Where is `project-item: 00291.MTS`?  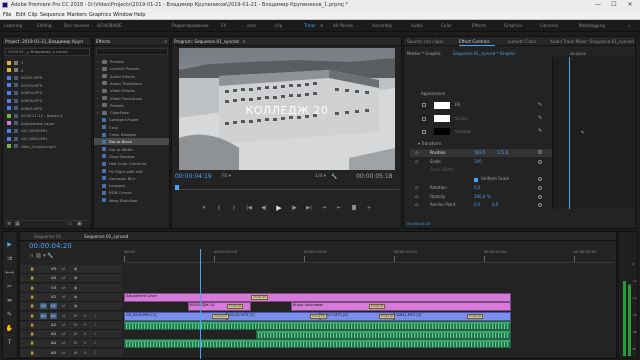 project-item: 00291.MTS is located at coordinates (47, 77).